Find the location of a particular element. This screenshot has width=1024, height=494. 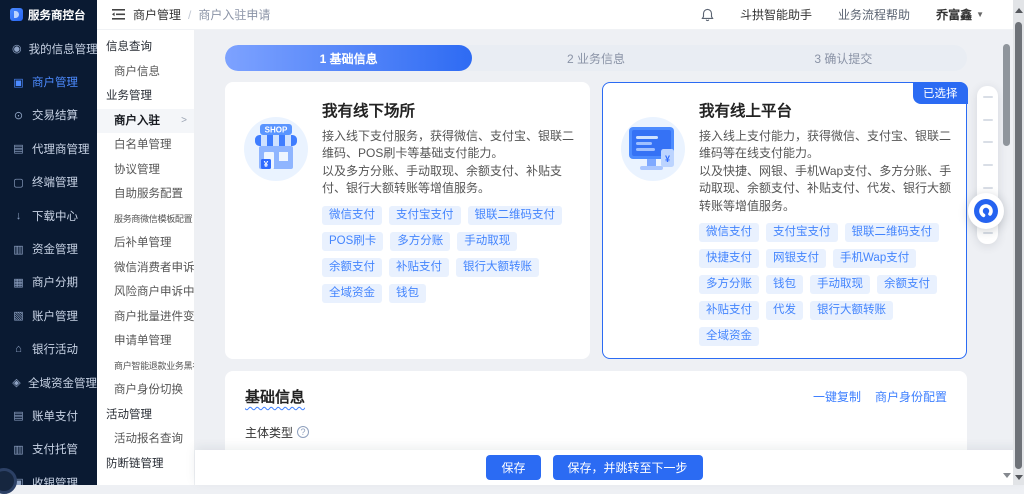

submenu-item: 风险商户申诉中心 is located at coordinates (145, 292).